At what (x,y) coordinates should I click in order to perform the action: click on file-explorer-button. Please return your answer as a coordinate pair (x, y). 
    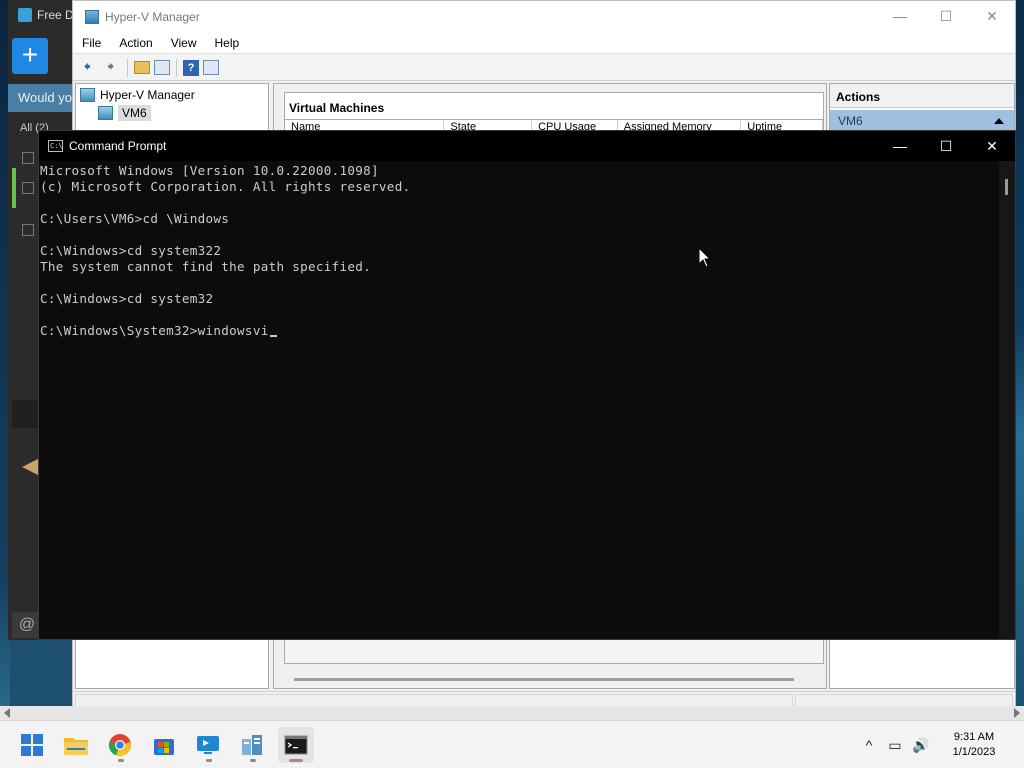
    Looking at the image, I should click on (76, 745).